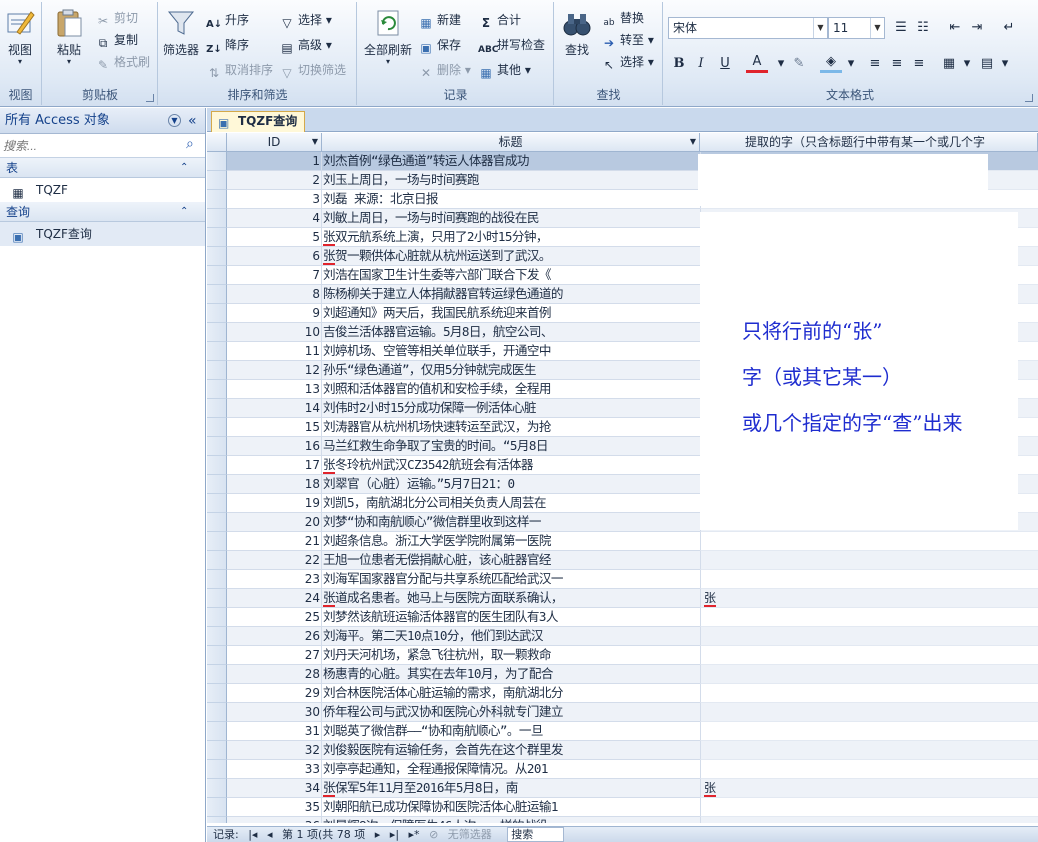  What do you see at coordinates (274, 655) in the screenshot?
I see `cell-id: 27` at bounding box center [274, 655].